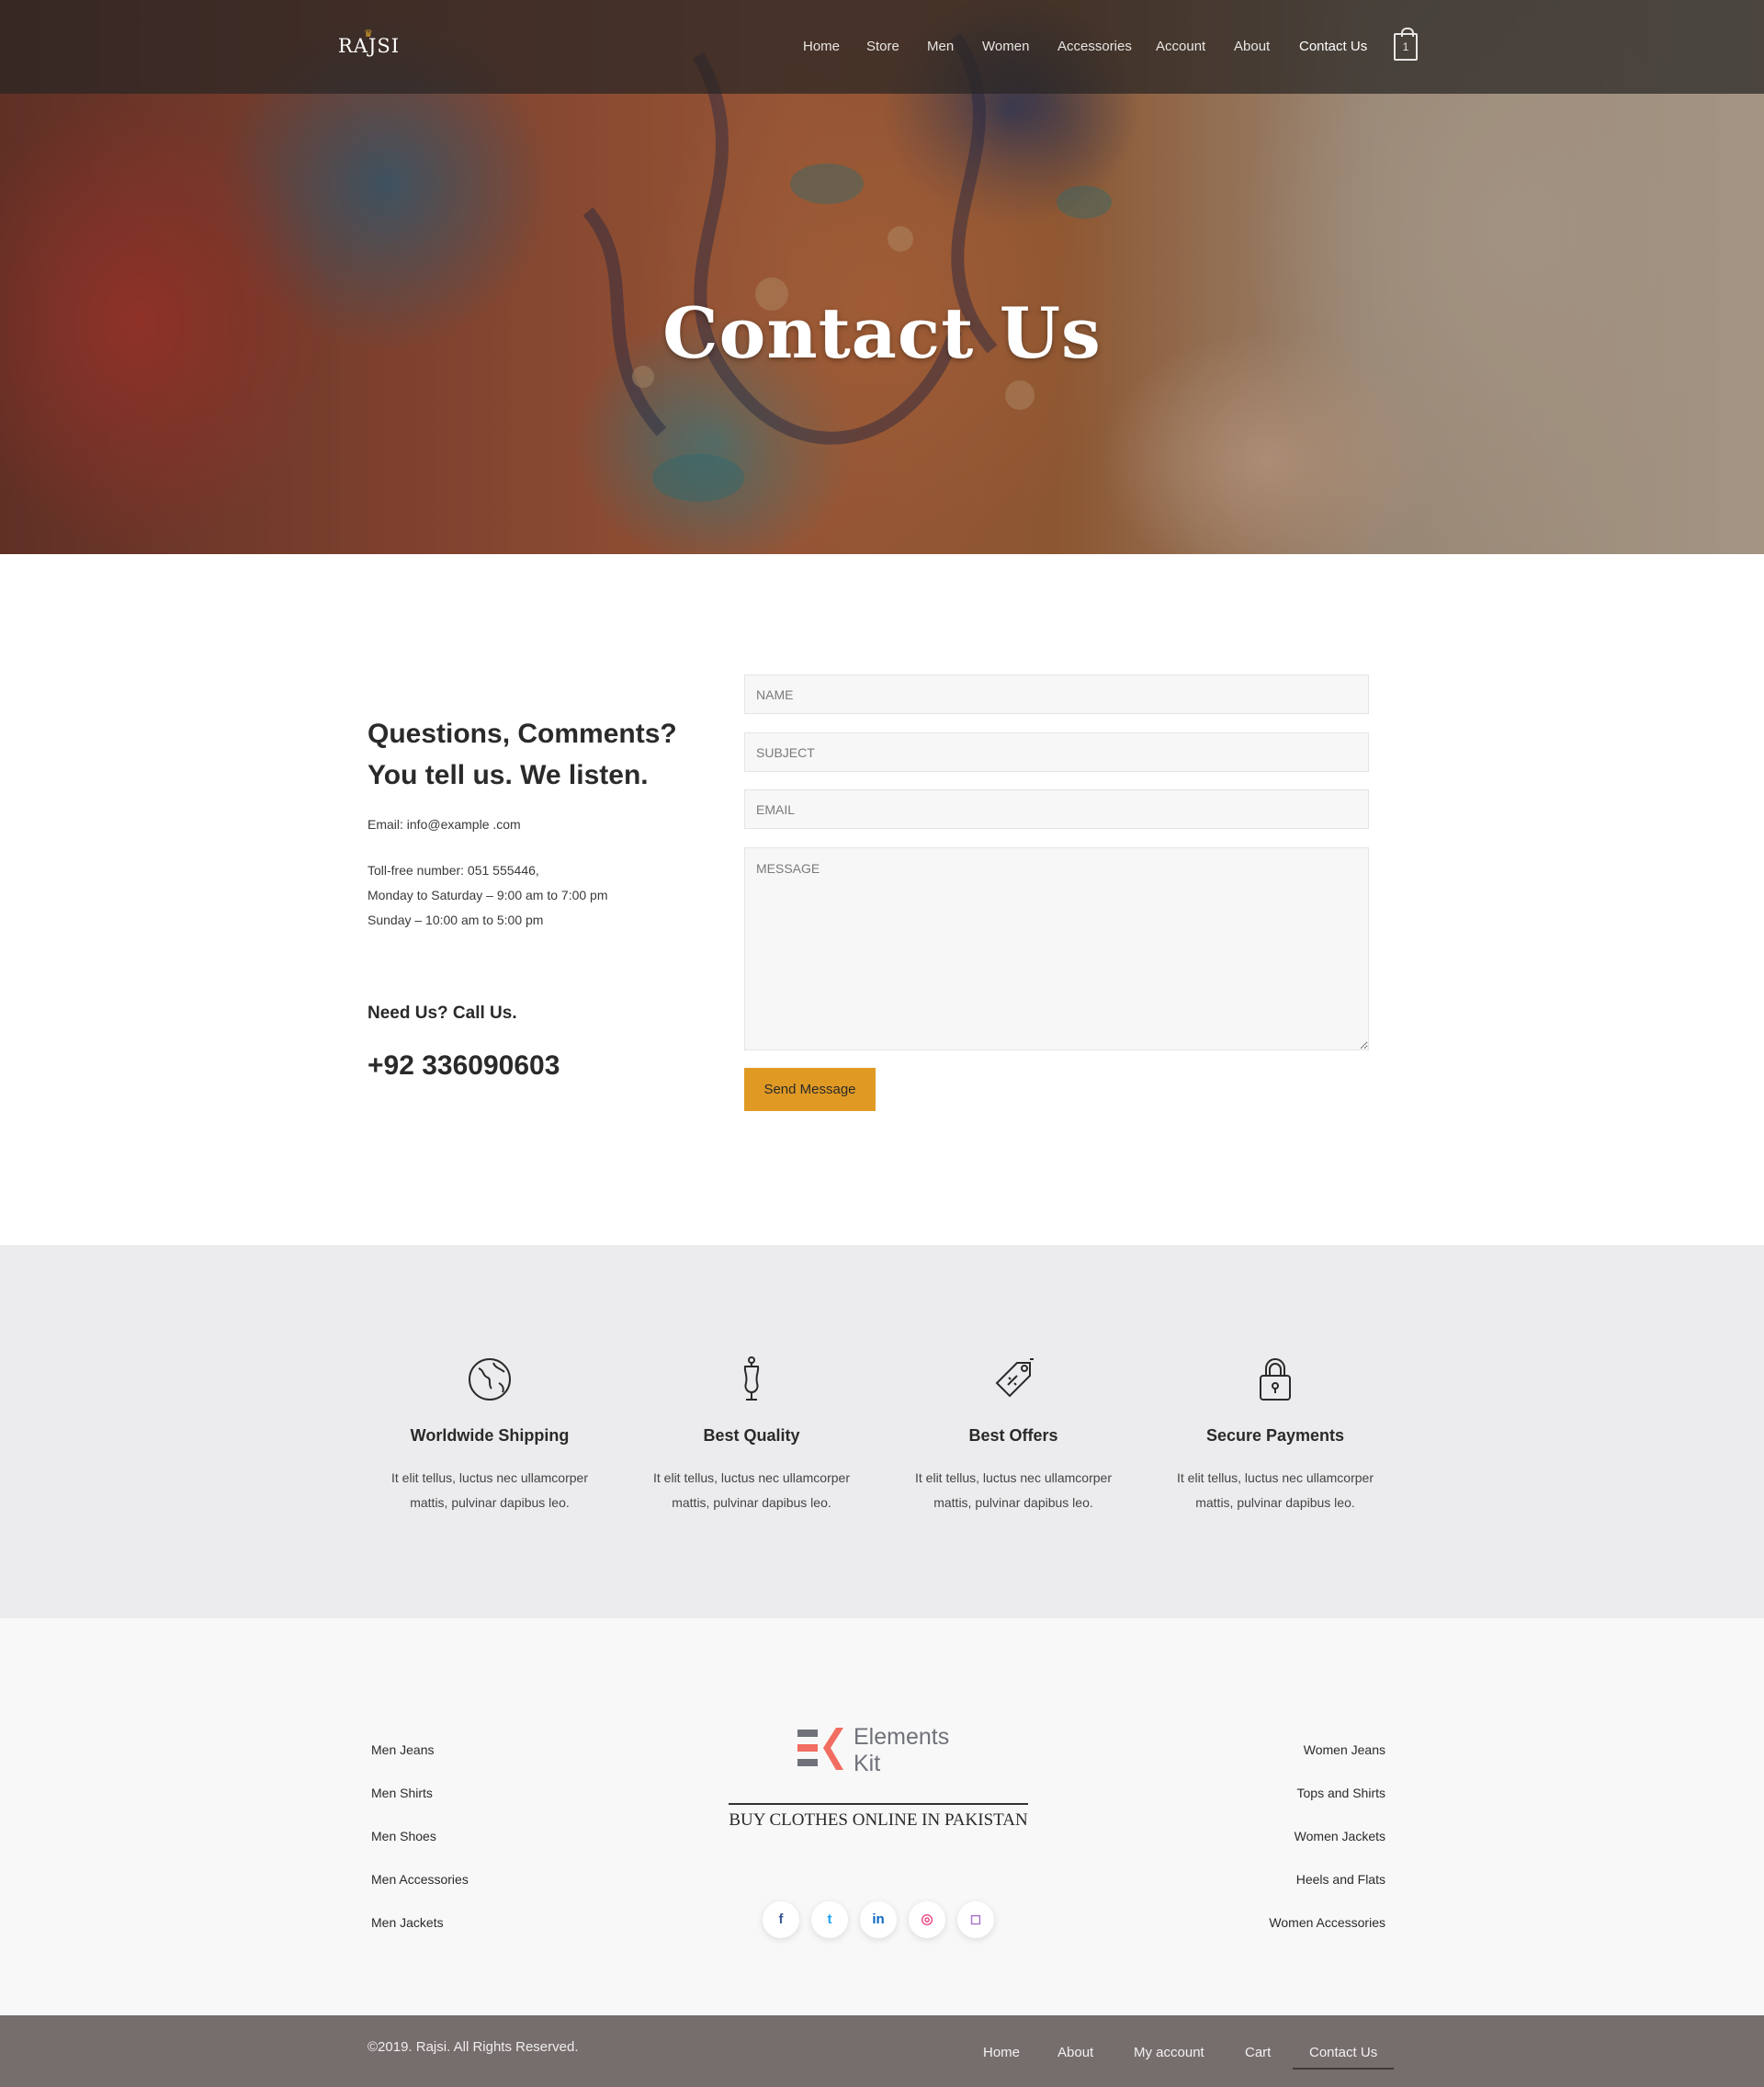 The width and height of the screenshot is (1764, 2087). I want to click on bottom-nav-about: About, so click(1075, 2052).